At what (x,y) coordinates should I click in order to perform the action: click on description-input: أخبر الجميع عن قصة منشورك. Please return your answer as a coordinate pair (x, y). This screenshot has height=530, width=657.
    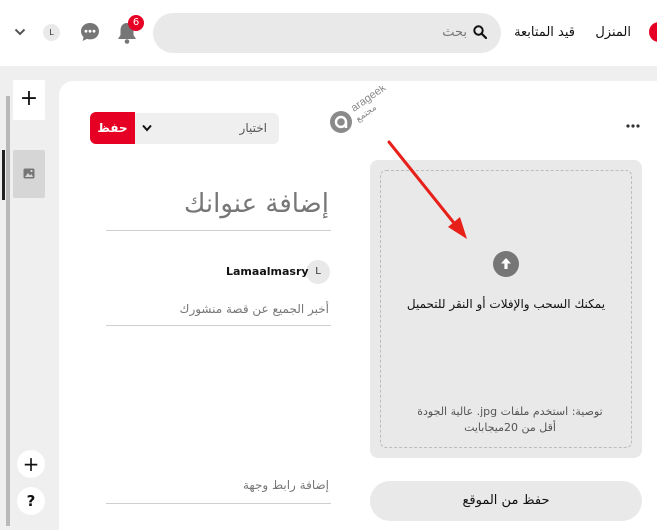
    Looking at the image, I should click on (218, 314).